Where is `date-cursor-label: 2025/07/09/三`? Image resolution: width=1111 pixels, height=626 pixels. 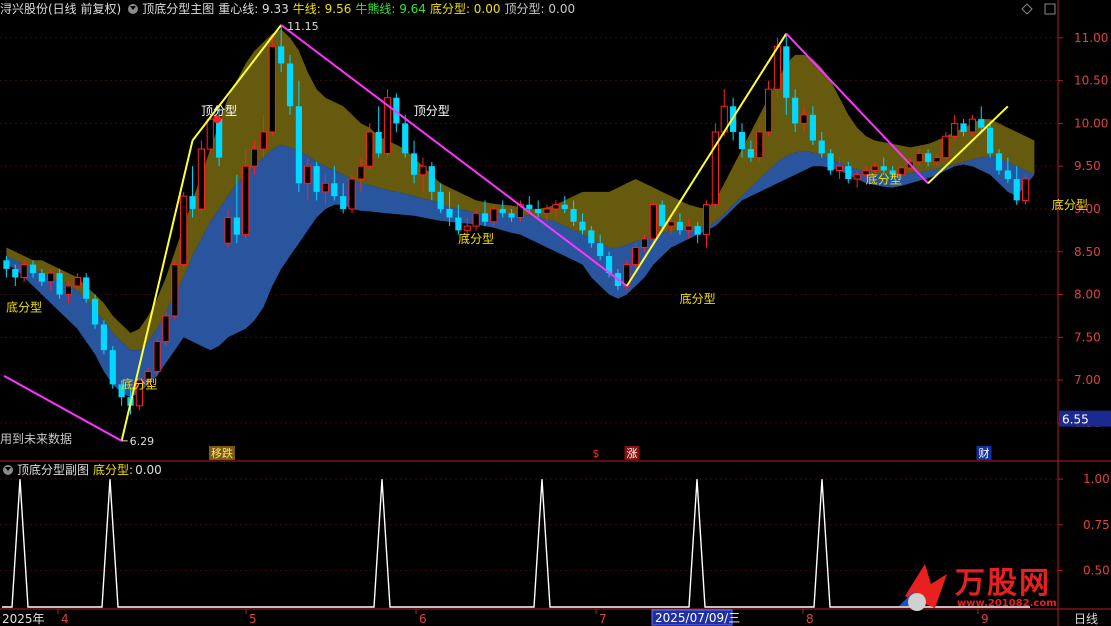 date-cursor-label: 2025/07/09/三 is located at coordinates (697, 618).